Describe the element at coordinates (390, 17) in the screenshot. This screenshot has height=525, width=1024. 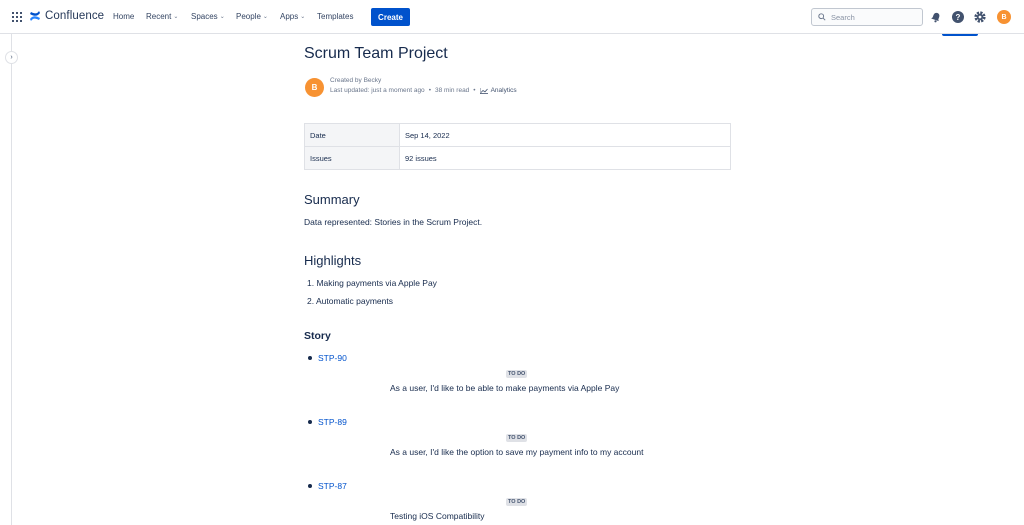
I see `create-button: Create` at that location.